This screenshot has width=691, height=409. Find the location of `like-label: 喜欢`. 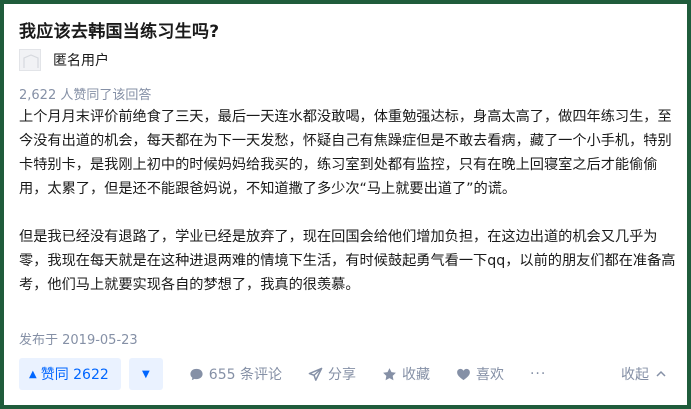

like-label: 喜欢 is located at coordinates (489, 375).